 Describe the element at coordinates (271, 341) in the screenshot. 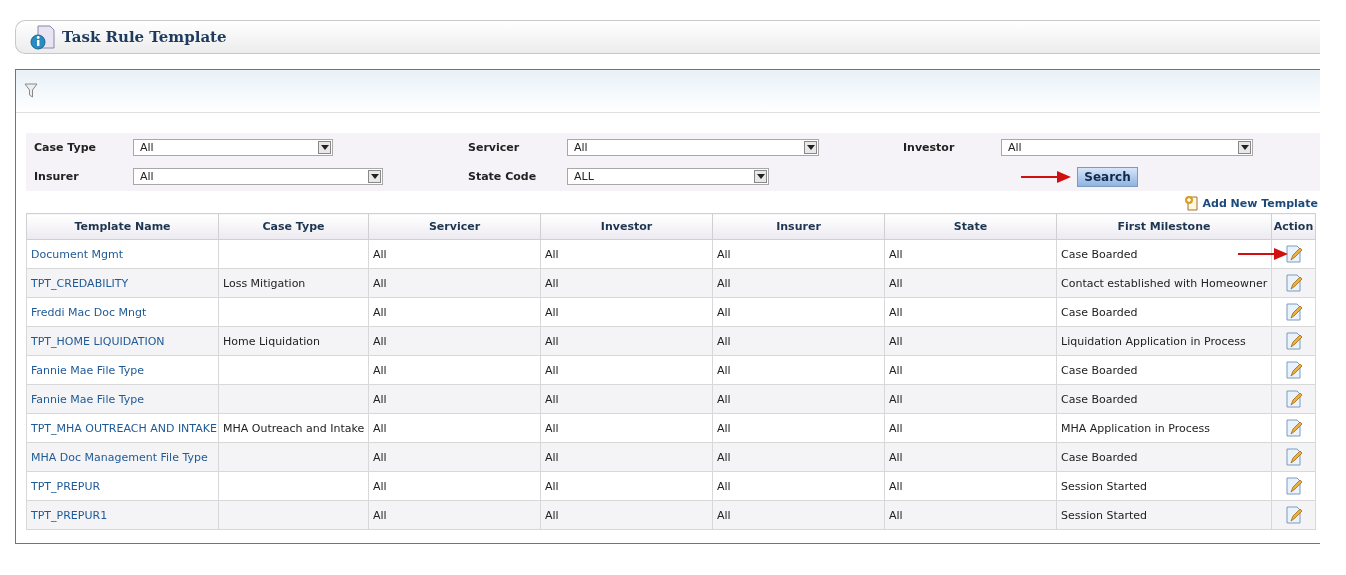

I see `table-cell: Home Liquidation` at that location.